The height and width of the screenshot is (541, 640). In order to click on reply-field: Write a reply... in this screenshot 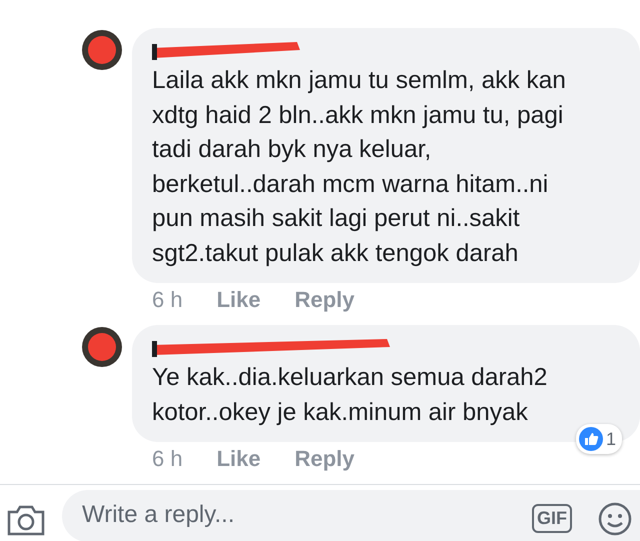, I will do `click(307, 515)`.